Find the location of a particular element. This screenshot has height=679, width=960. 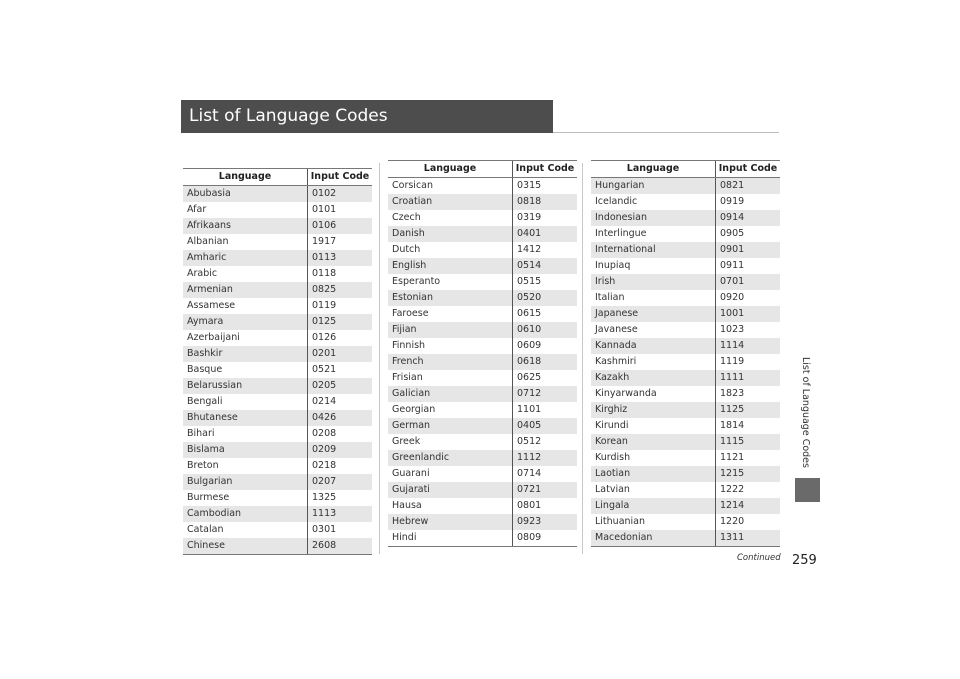

language-cell: English is located at coordinates (450, 266).